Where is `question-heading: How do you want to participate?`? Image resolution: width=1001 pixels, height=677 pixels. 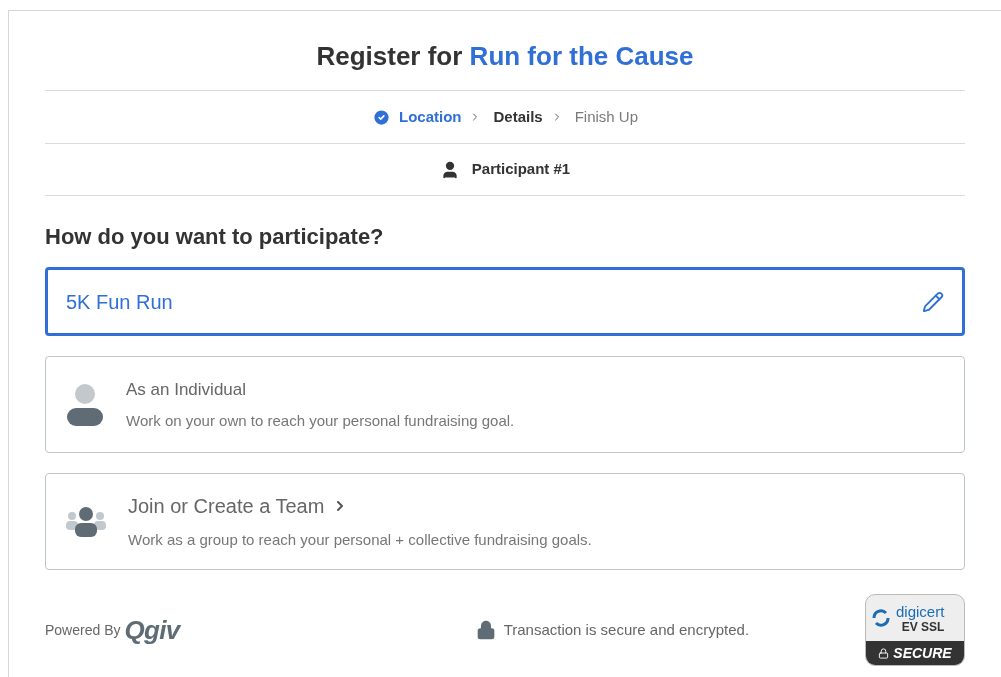
question-heading: How do you want to participate? is located at coordinates (215, 237).